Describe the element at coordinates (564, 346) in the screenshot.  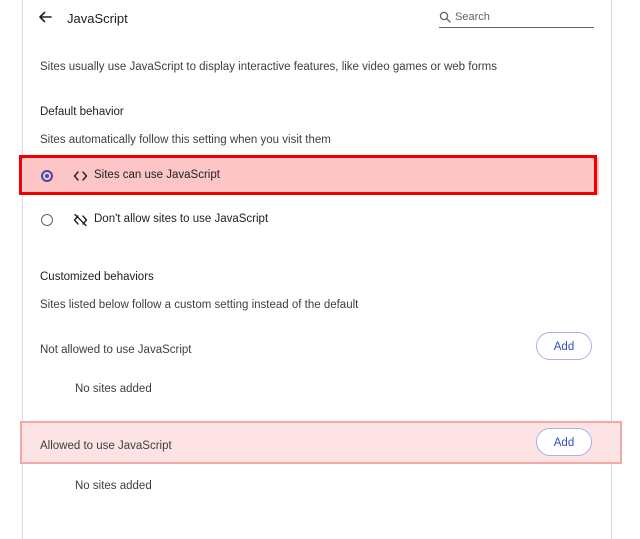
I see `add-not-allowed-button: Add` at that location.